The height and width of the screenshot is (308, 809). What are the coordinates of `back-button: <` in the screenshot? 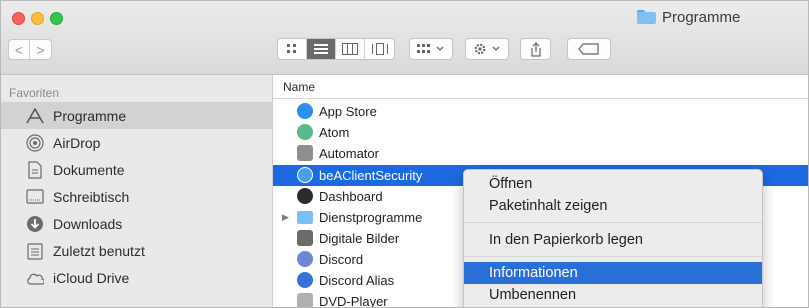 It's located at (19, 49).